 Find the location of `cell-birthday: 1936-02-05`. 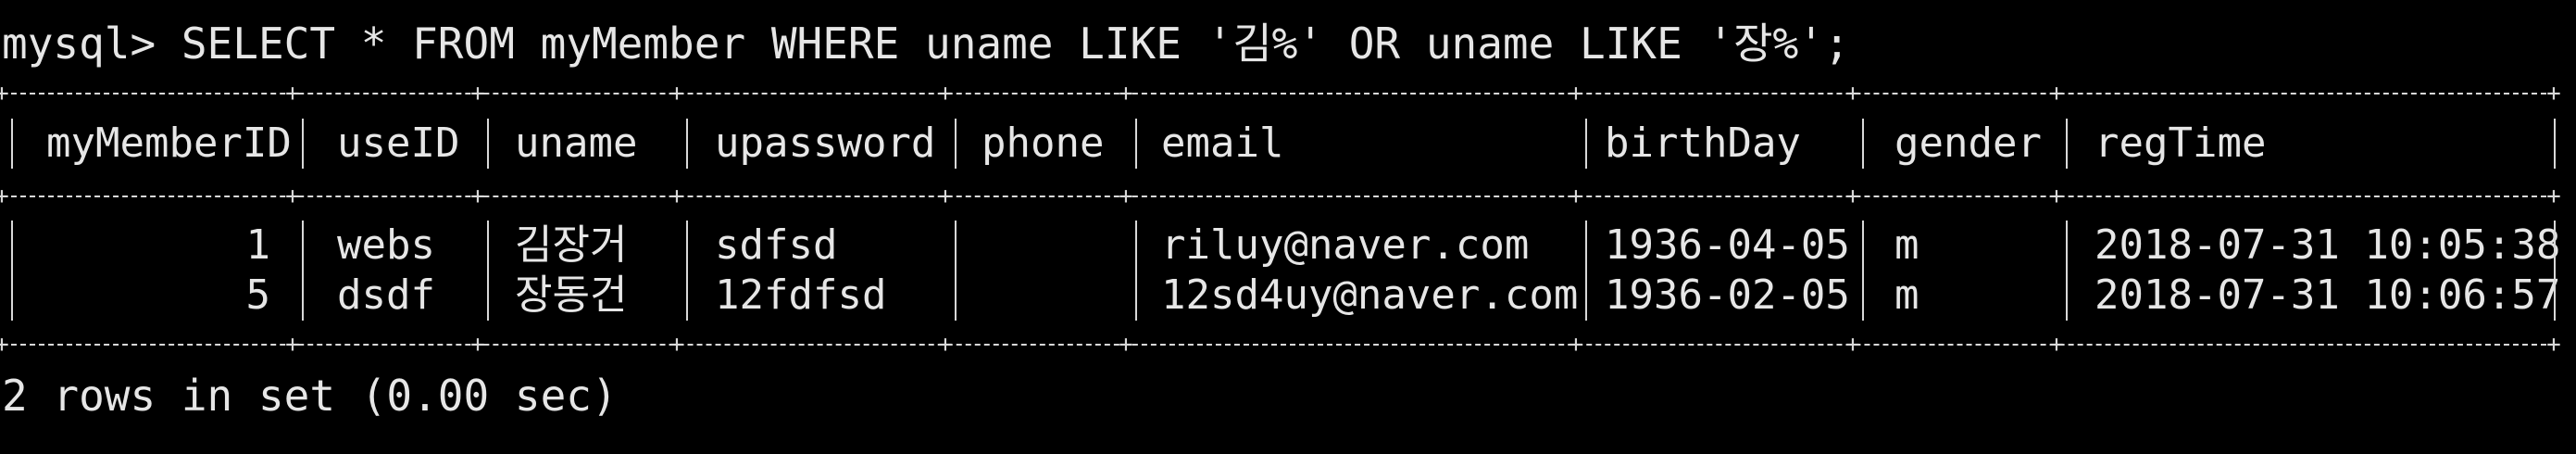

cell-birthday: 1936-02-05 is located at coordinates (1727, 295).